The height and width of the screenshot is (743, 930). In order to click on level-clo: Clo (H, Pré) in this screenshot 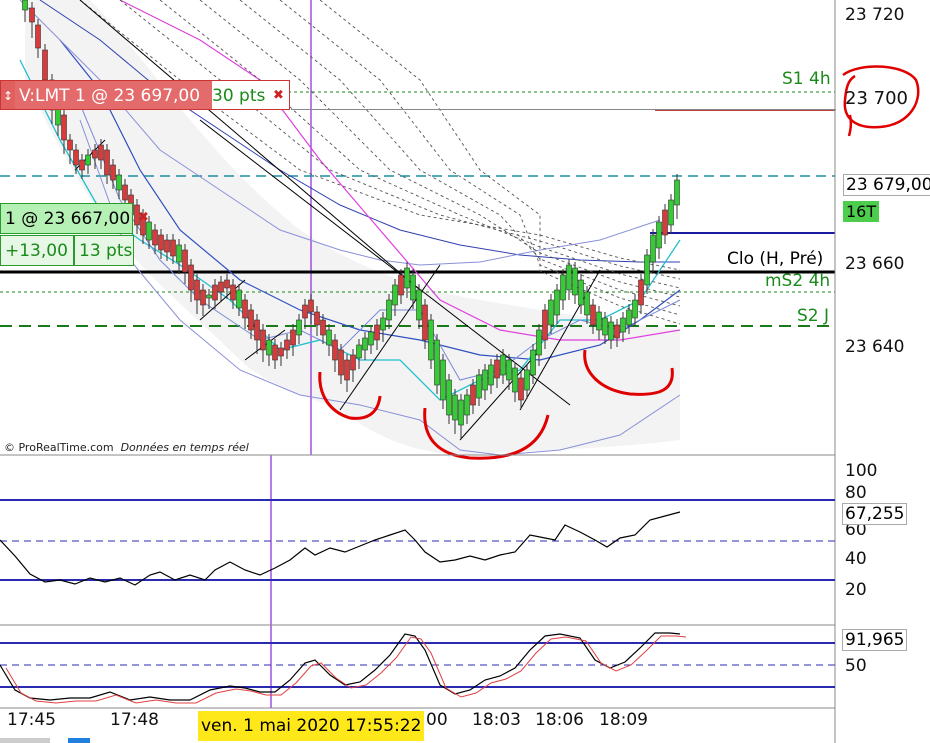, I will do `click(775, 259)`.